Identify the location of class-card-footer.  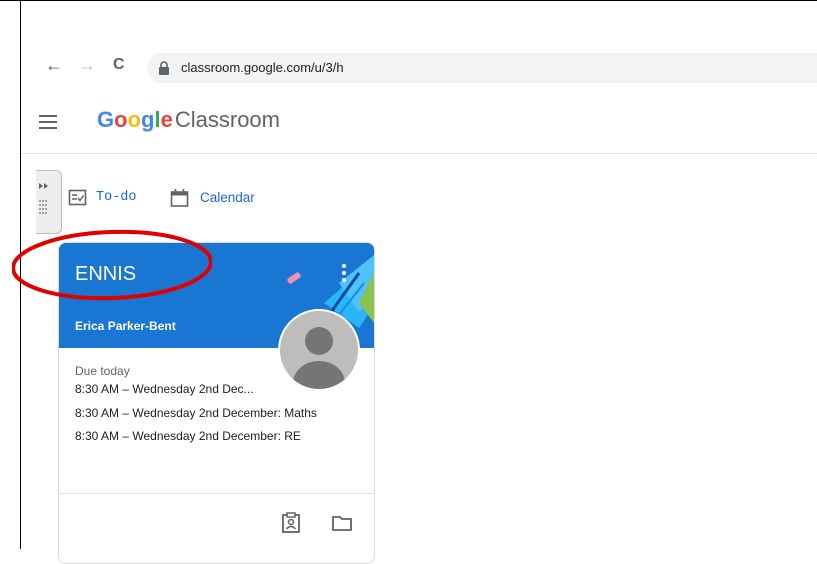
(216, 528).